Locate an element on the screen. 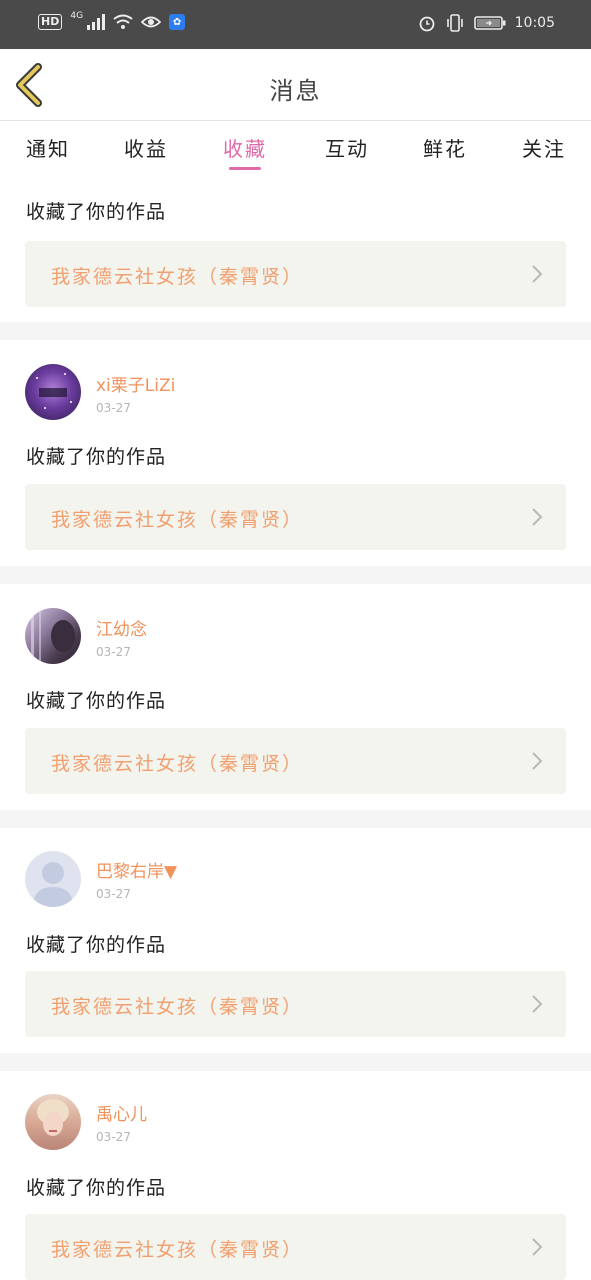 This screenshot has height=1280, width=591. list-item: 收藏了你的作品 我家德云社女孩（秦霄贤） is located at coordinates (295, 248).